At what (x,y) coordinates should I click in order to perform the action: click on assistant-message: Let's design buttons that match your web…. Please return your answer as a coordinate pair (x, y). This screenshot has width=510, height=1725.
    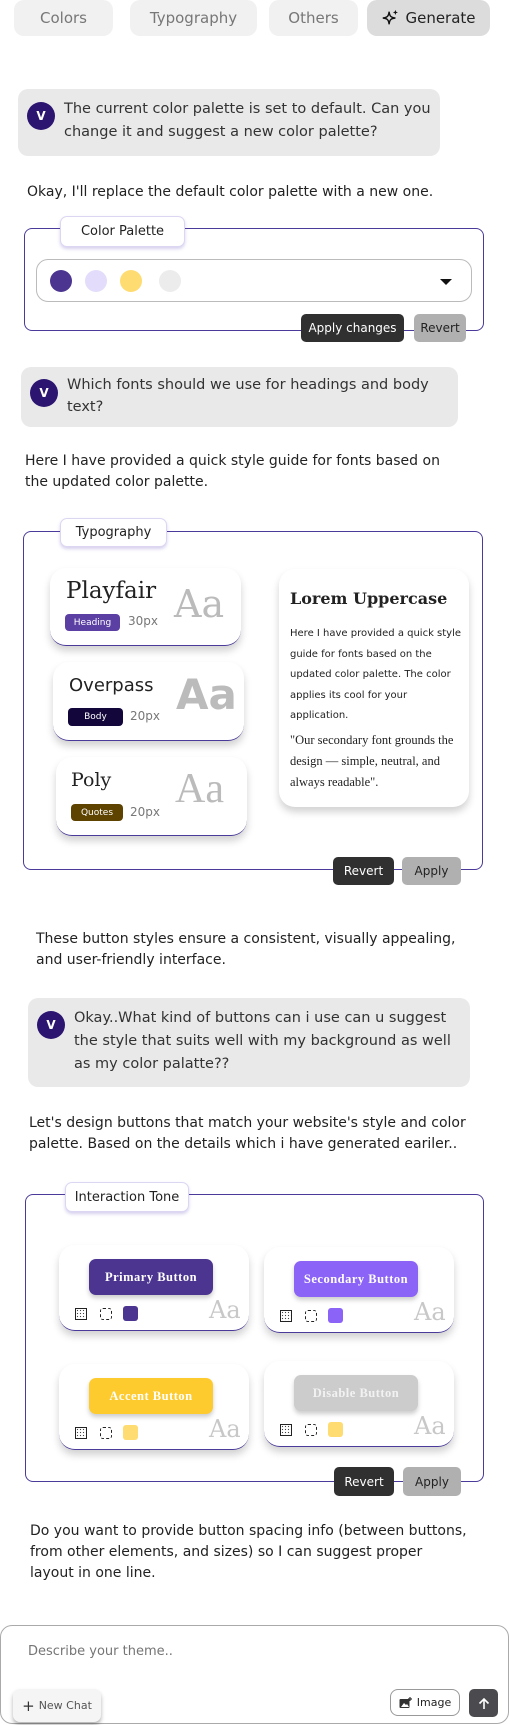
    Looking at the image, I should click on (247, 1133).